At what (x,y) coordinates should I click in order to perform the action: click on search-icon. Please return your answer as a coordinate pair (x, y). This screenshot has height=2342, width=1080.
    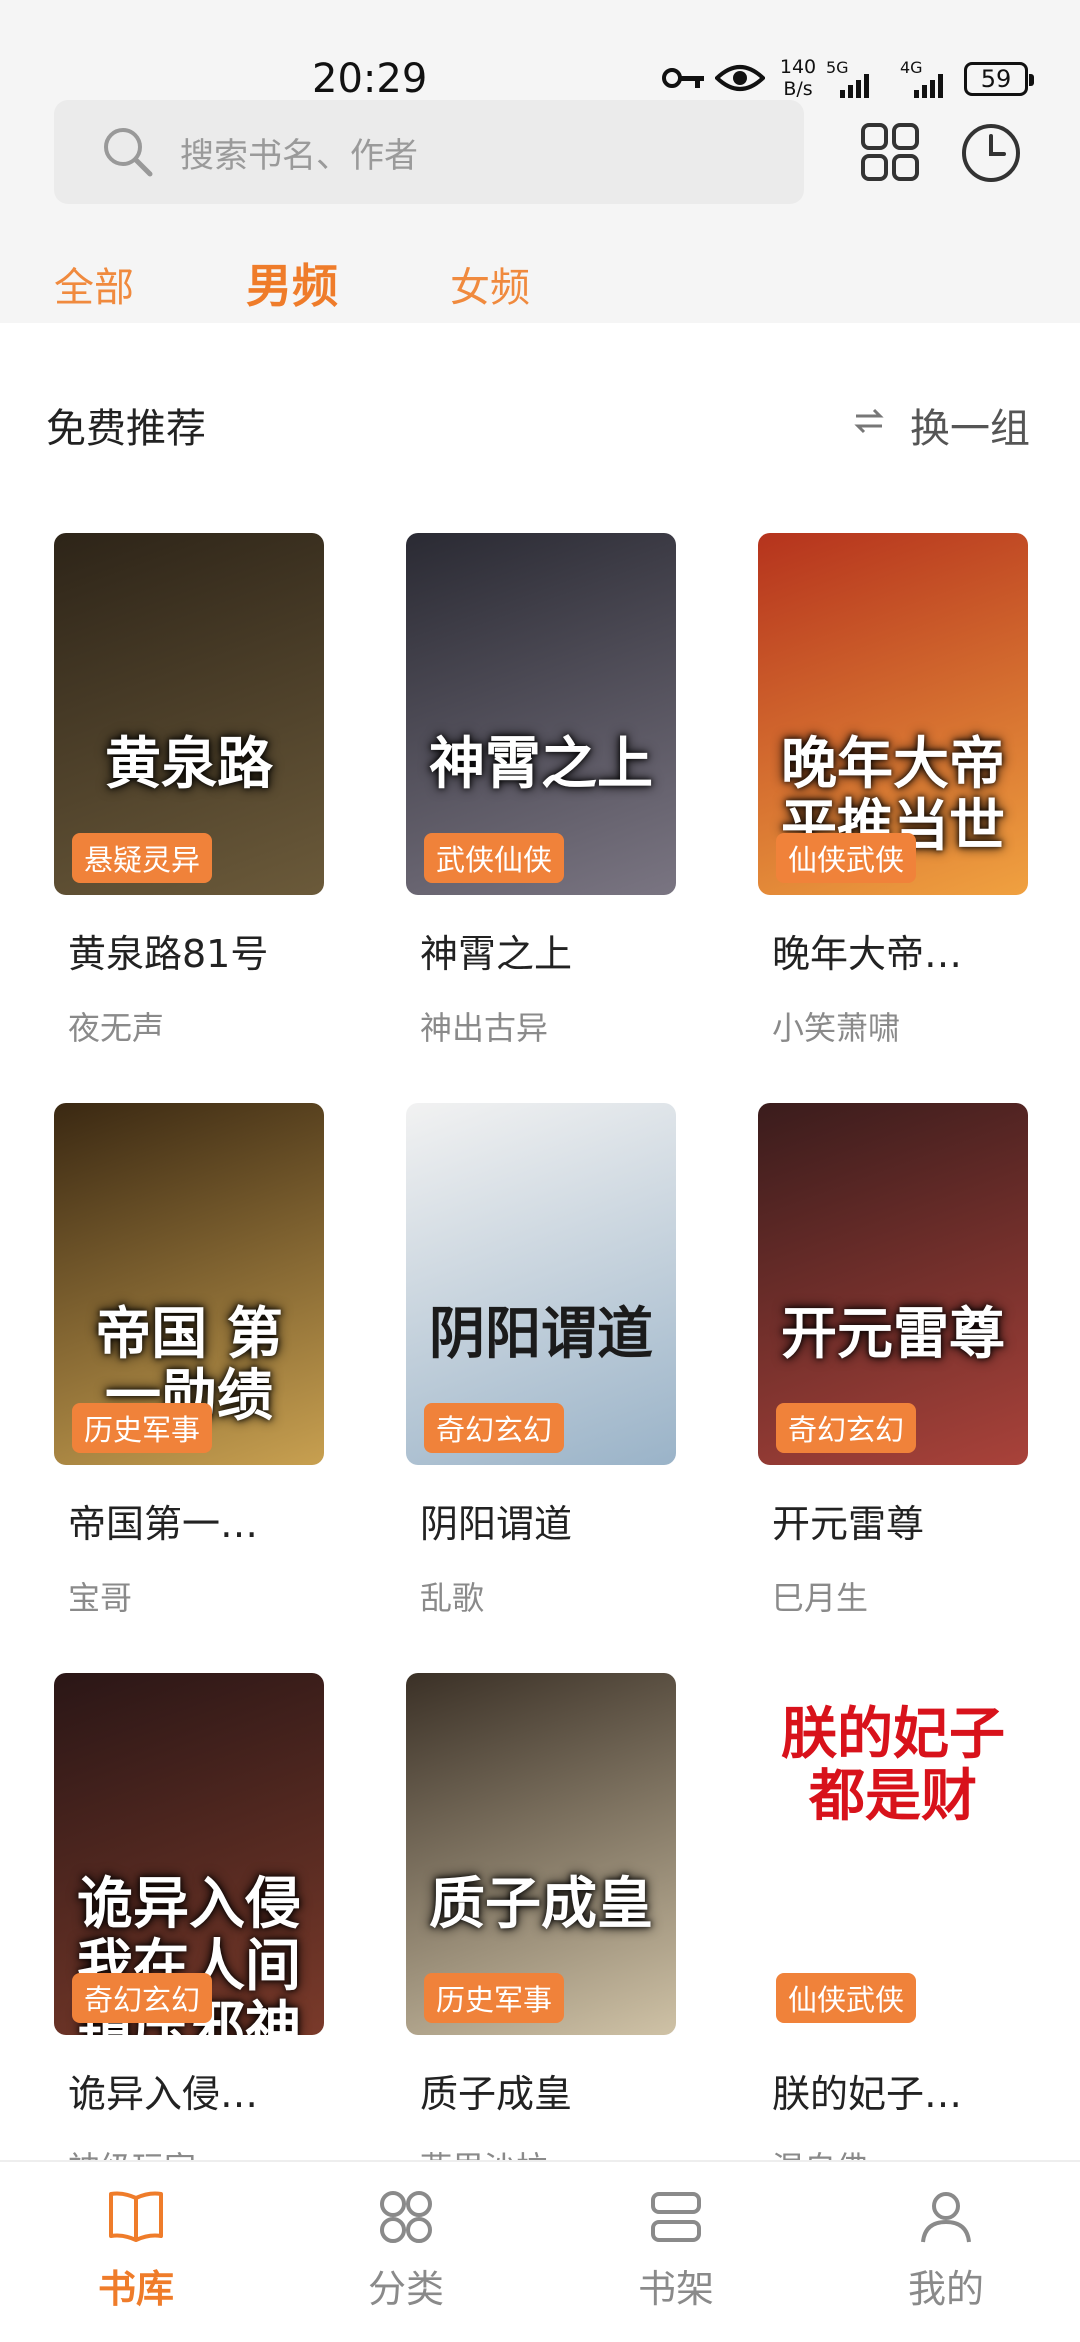
    Looking at the image, I should click on (128, 152).